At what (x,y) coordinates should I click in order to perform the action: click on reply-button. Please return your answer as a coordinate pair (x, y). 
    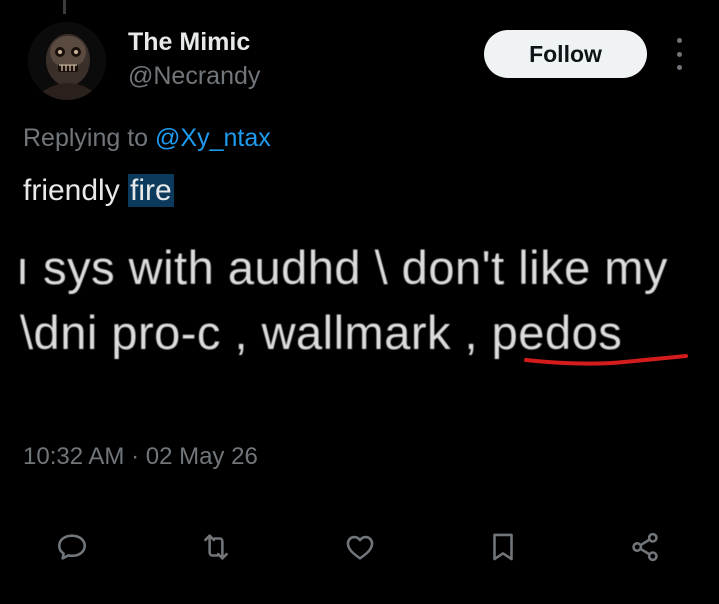
    Looking at the image, I should click on (72, 547).